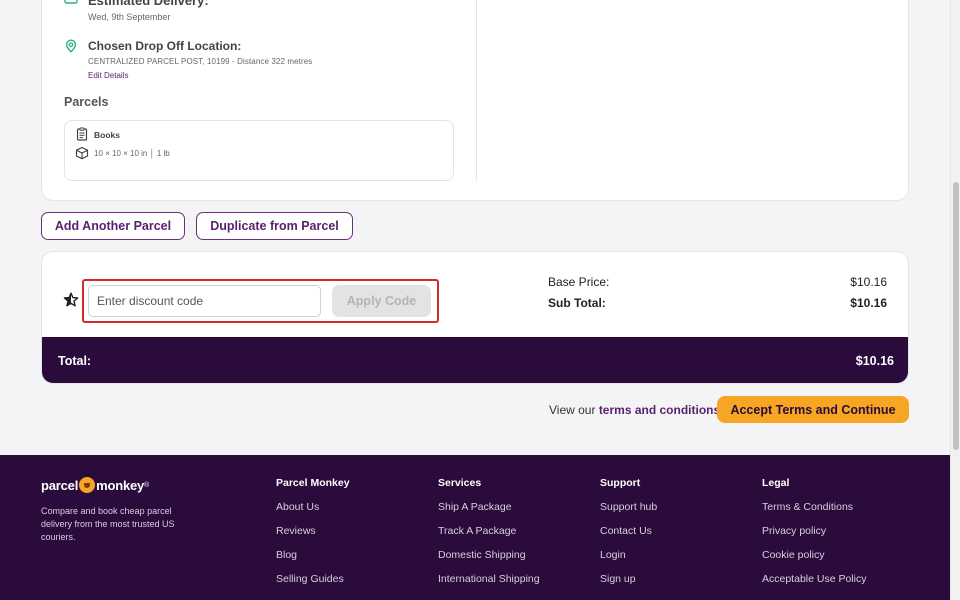 This screenshot has height=600, width=960. What do you see at coordinates (120, 485) in the screenshot?
I see `logo-text-right: monkey` at bounding box center [120, 485].